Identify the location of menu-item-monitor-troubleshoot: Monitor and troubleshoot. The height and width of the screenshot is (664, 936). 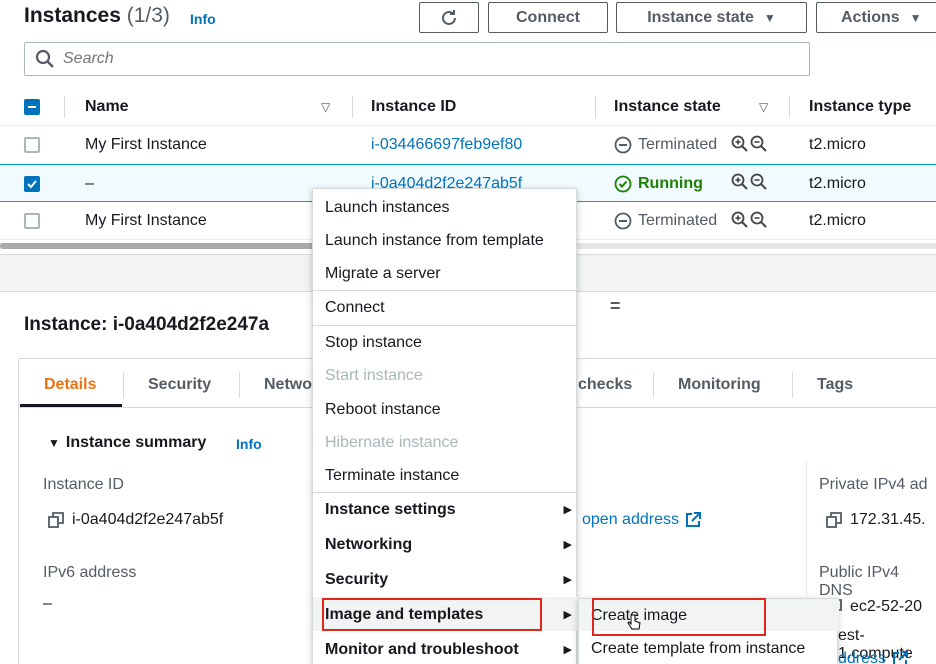
(422, 650).